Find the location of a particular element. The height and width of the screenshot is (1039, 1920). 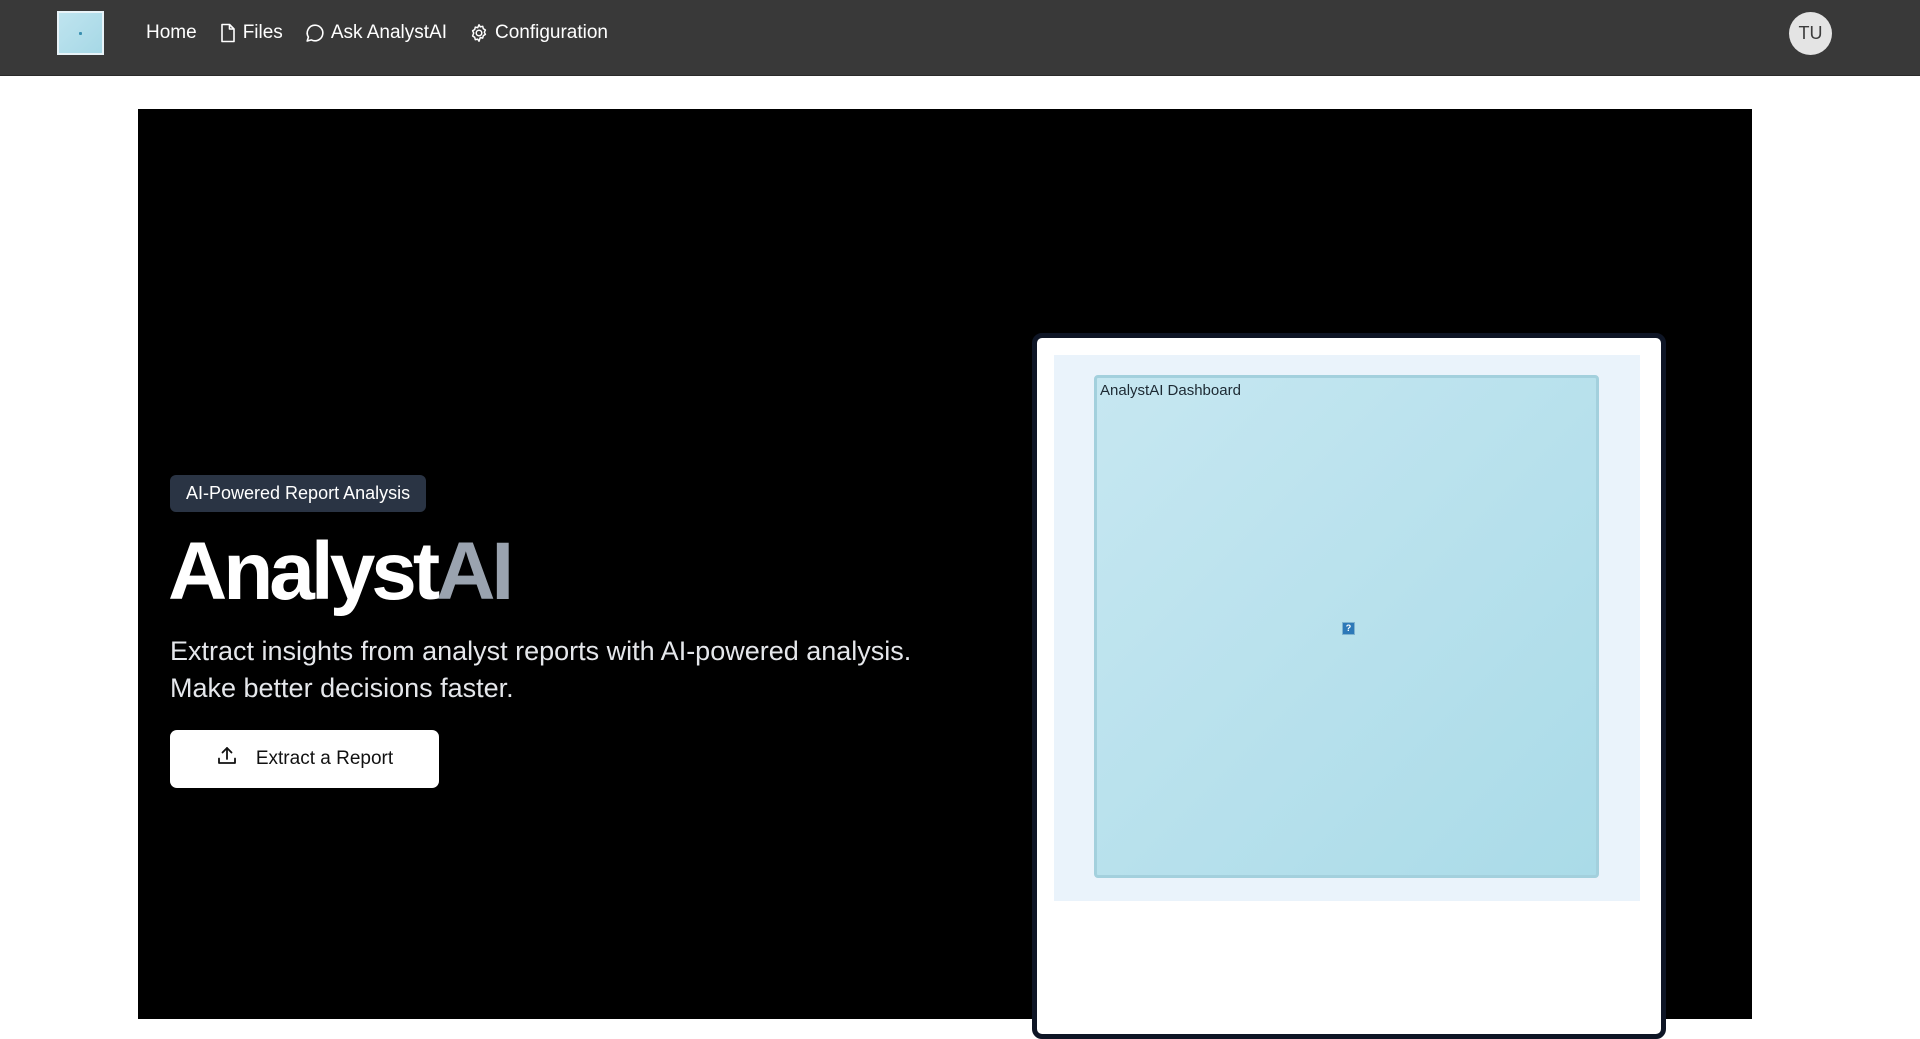

nav-configuration-label: Configuration is located at coordinates (551, 32).